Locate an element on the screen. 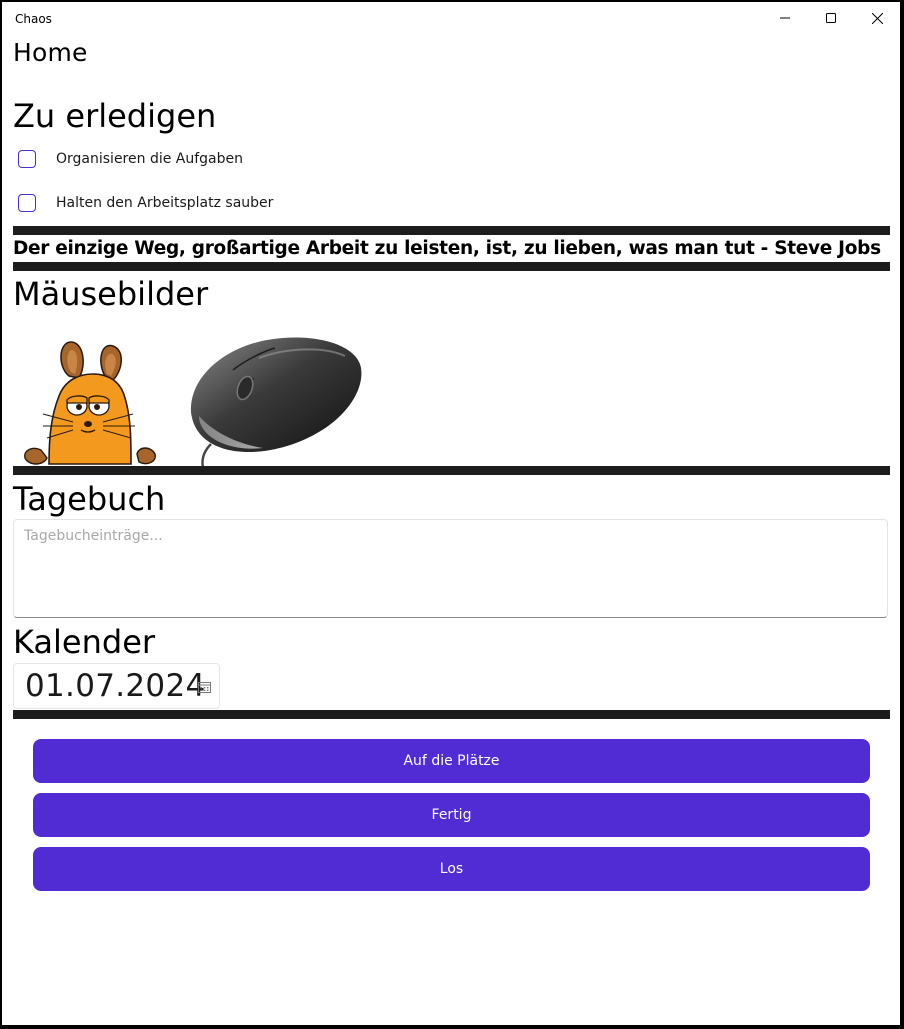 The width and height of the screenshot is (904, 1029). todo-item: Organisieren die Aufgaben is located at coordinates (130, 159).